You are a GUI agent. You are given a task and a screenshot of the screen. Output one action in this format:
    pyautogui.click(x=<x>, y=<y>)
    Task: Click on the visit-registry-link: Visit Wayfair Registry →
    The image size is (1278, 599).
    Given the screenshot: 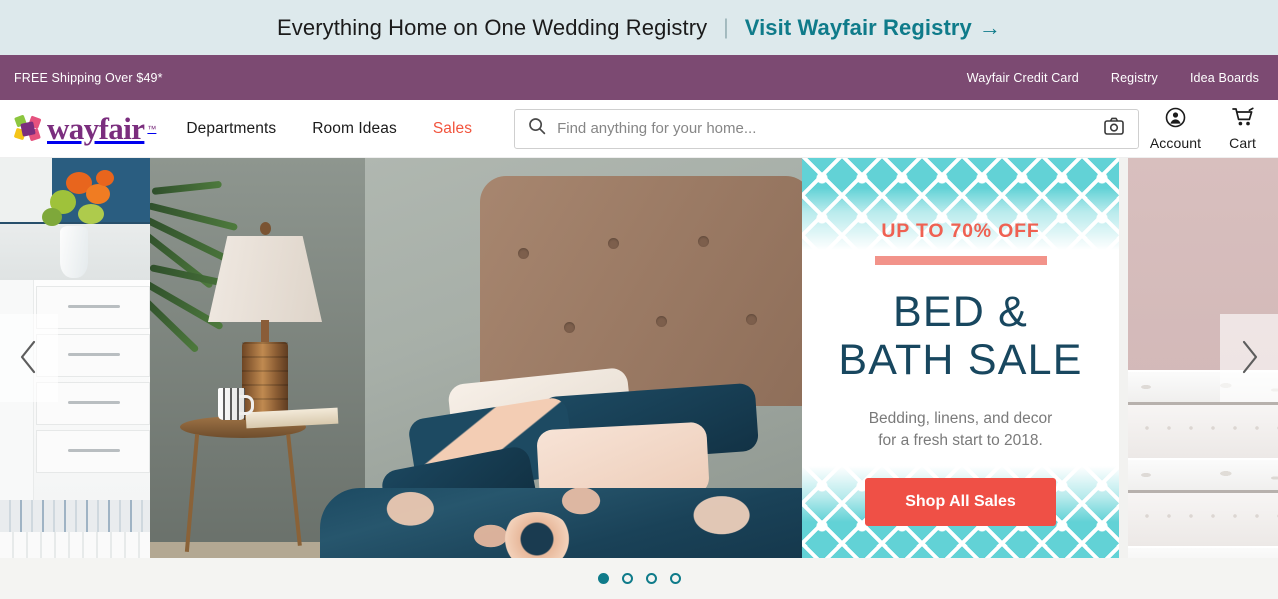 What is the action you would take?
    pyautogui.click(x=873, y=28)
    